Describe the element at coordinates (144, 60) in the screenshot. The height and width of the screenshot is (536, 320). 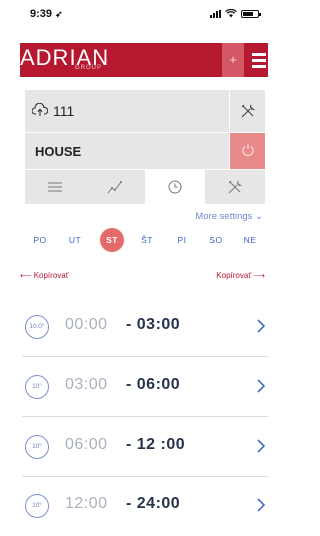
I see `app-header: ADRIAN GROUP +` at that location.